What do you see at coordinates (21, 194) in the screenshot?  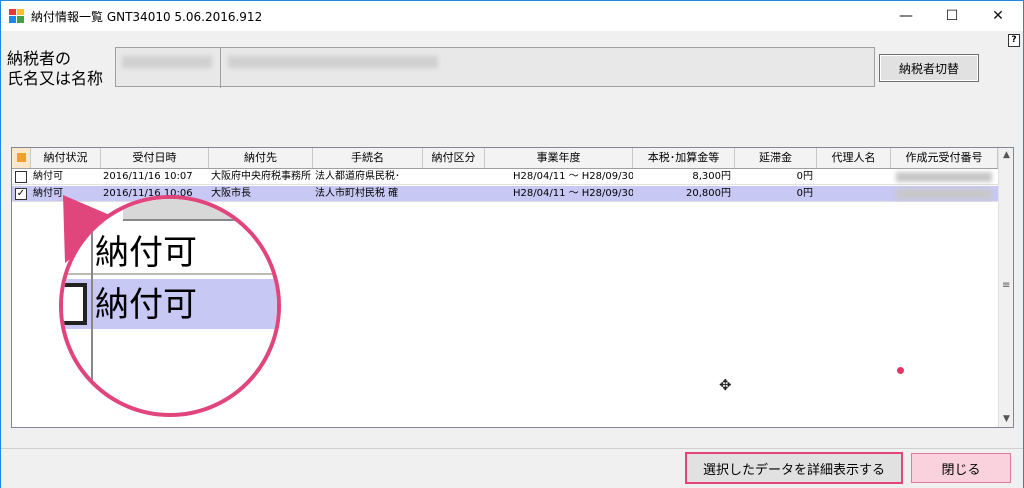 I see `row-checkbox: ✓` at bounding box center [21, 194].